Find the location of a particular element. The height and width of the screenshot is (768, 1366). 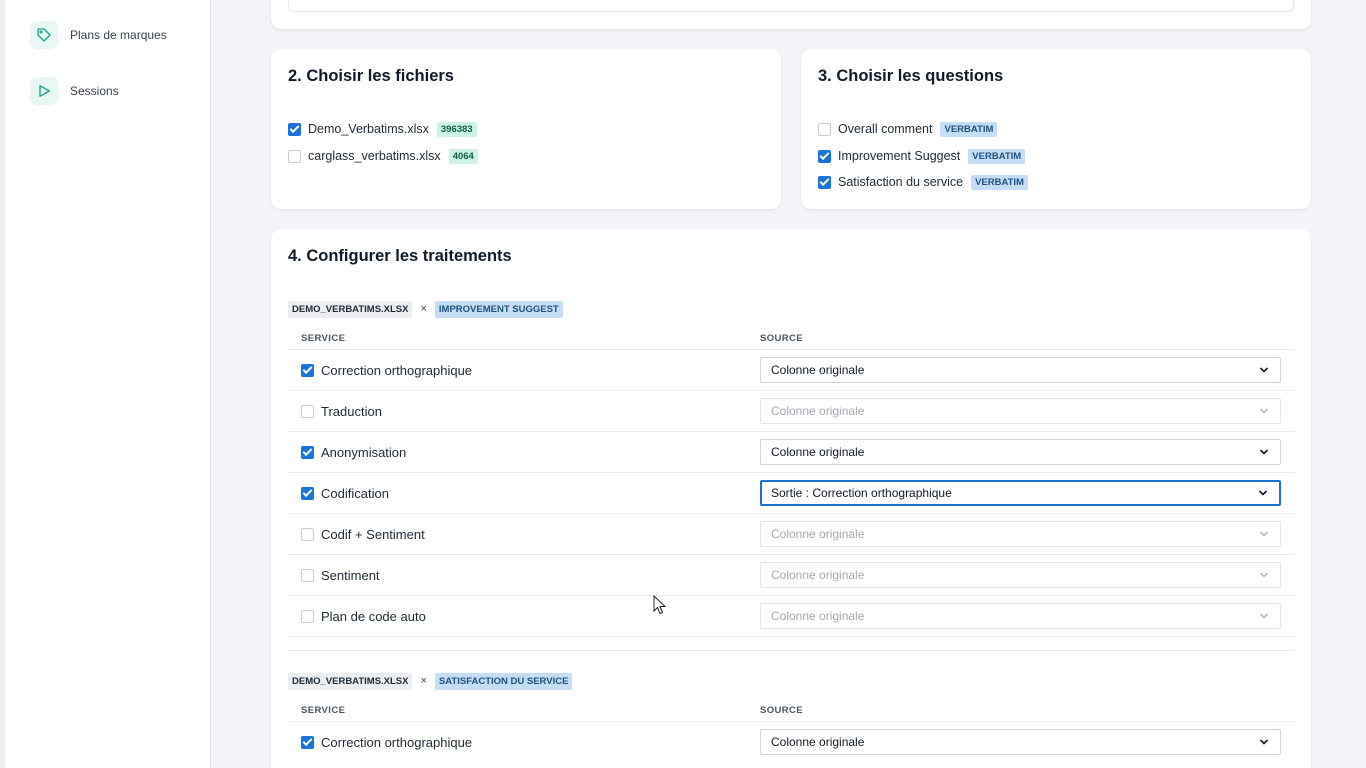

file-option-carglass-verbatims: carglass_verbatims.xlsx 4064 is located at coordinates (383, 156).